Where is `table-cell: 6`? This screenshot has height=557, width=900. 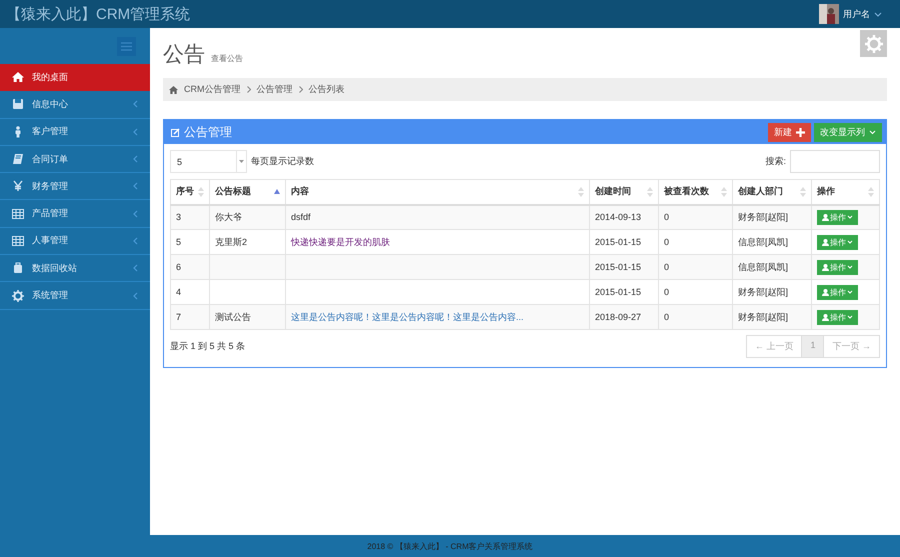
table-cell: 6 is located at coordinates (179, 267).